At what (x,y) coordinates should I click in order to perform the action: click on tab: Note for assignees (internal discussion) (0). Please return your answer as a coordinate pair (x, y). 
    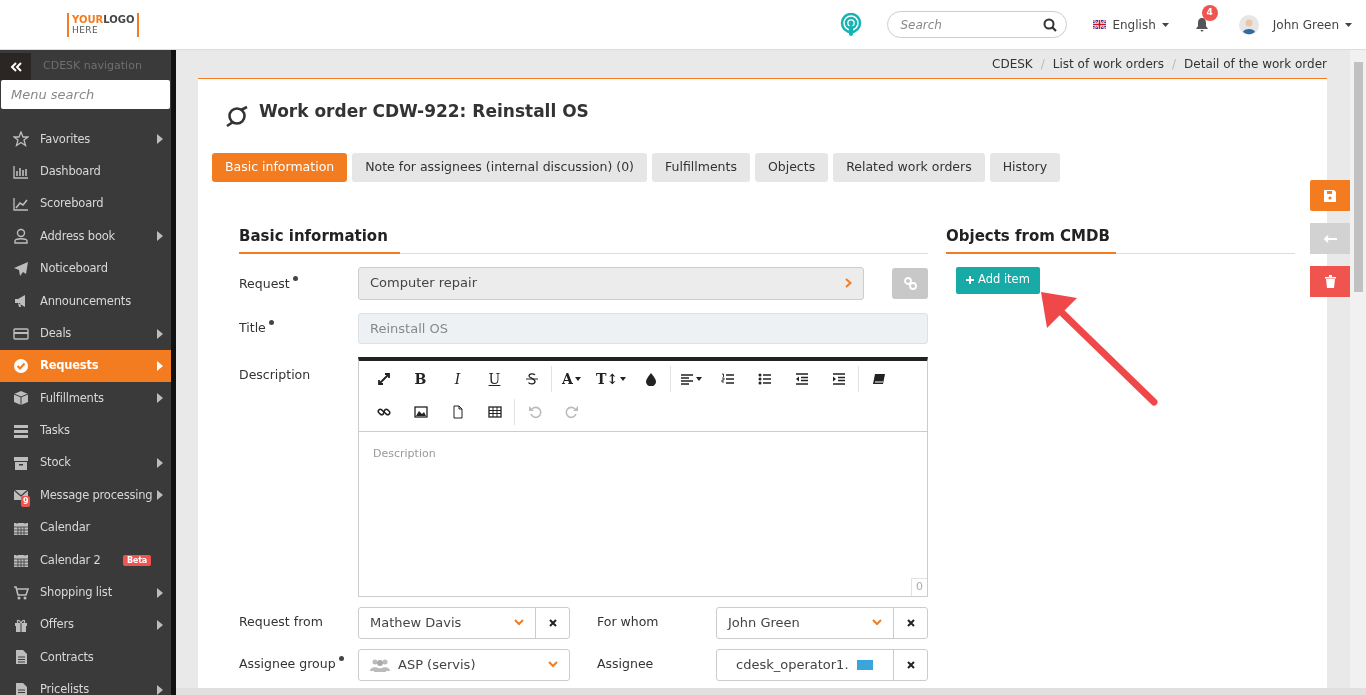
    Looking at the image, I should click on (499, 167).